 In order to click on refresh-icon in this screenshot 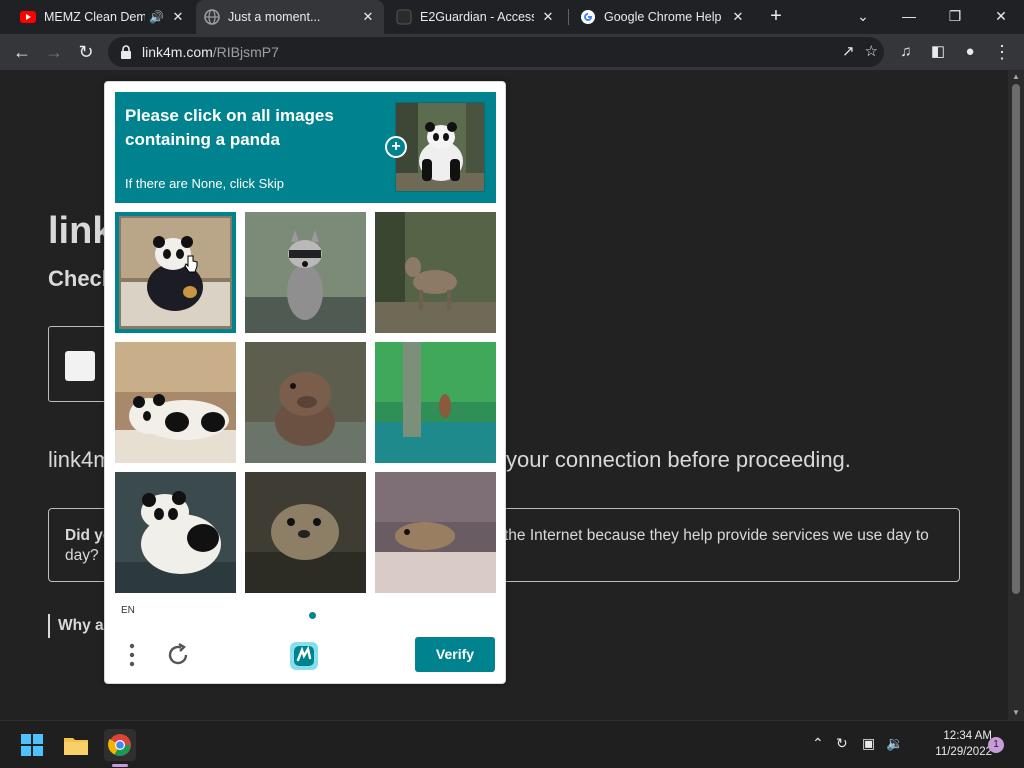, I will do `click(178, 655)`.